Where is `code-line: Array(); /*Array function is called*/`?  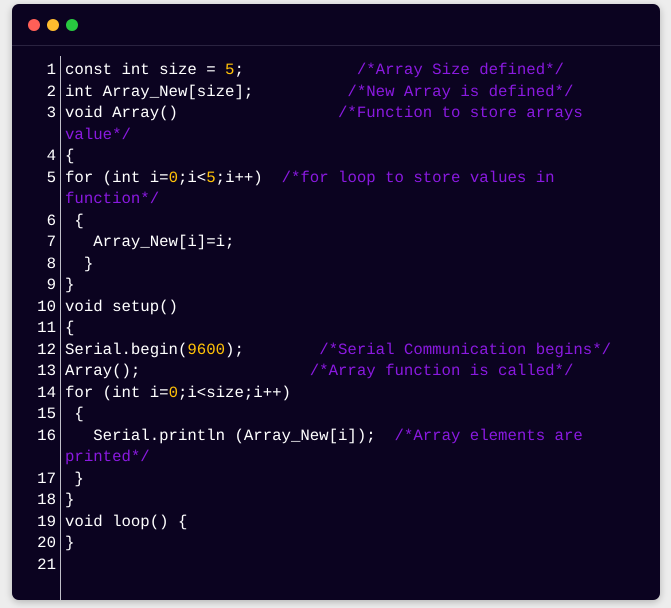
code-line: Array(); /*Array function is called*/ is located at coordinates (319, 371).